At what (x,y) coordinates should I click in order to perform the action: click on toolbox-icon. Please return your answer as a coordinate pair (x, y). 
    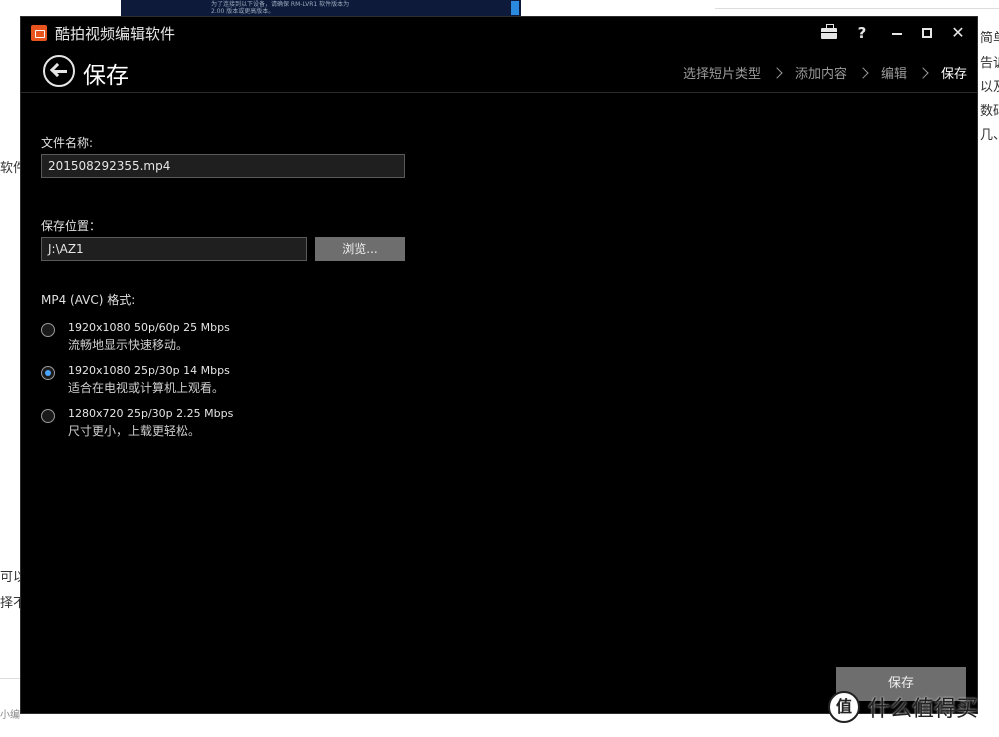
    Looking at the image, I should click on (829, 31).